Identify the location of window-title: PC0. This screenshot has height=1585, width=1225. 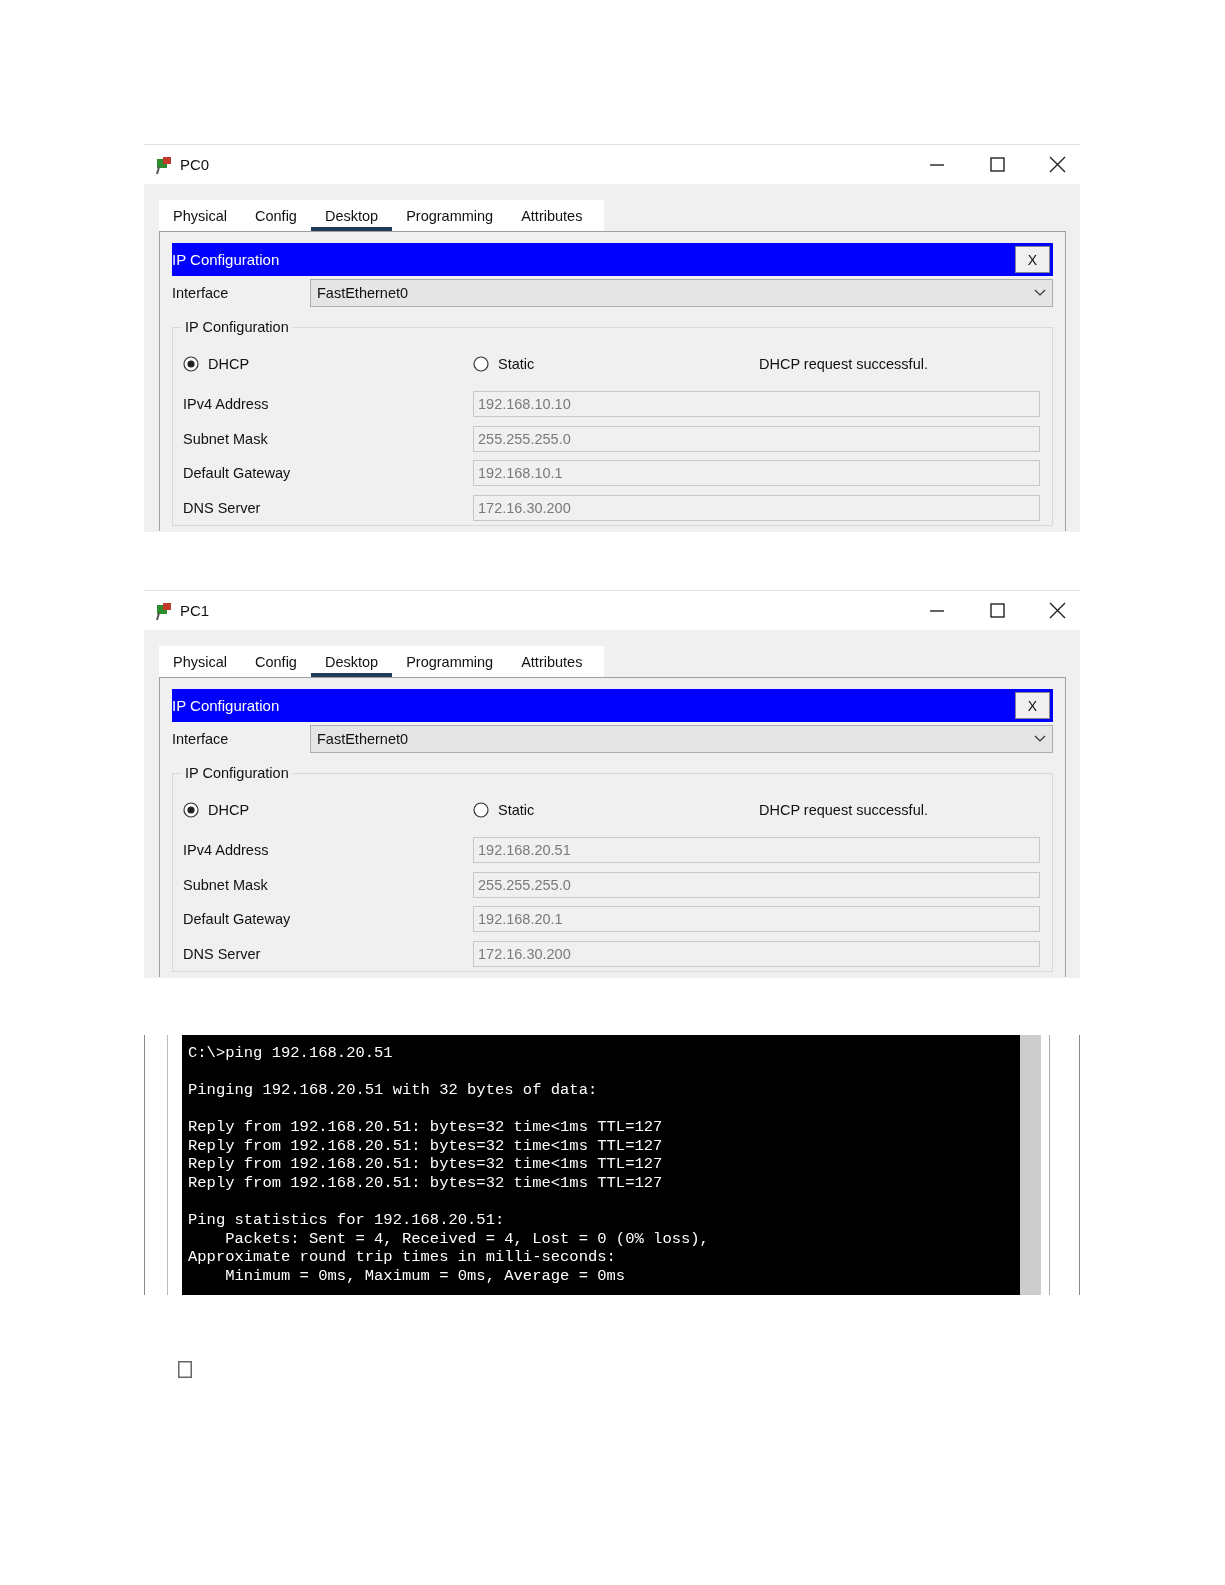
(195, 164).